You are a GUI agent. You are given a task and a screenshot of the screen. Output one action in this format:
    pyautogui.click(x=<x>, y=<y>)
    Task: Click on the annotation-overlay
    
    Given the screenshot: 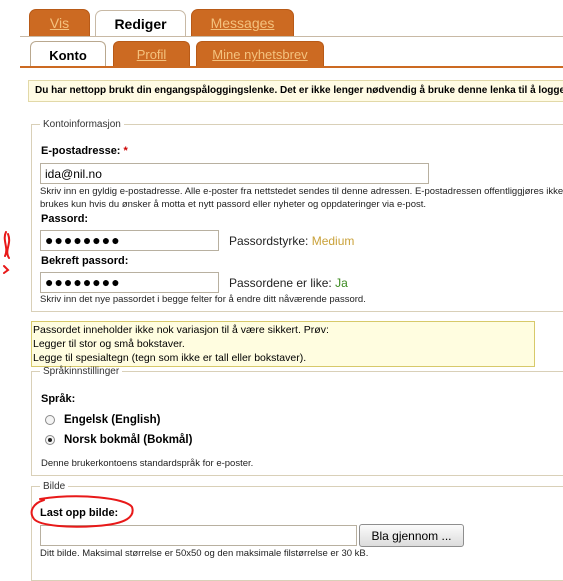 What is the action you would take?
    pyautogui.click(x=68, y=379)
    